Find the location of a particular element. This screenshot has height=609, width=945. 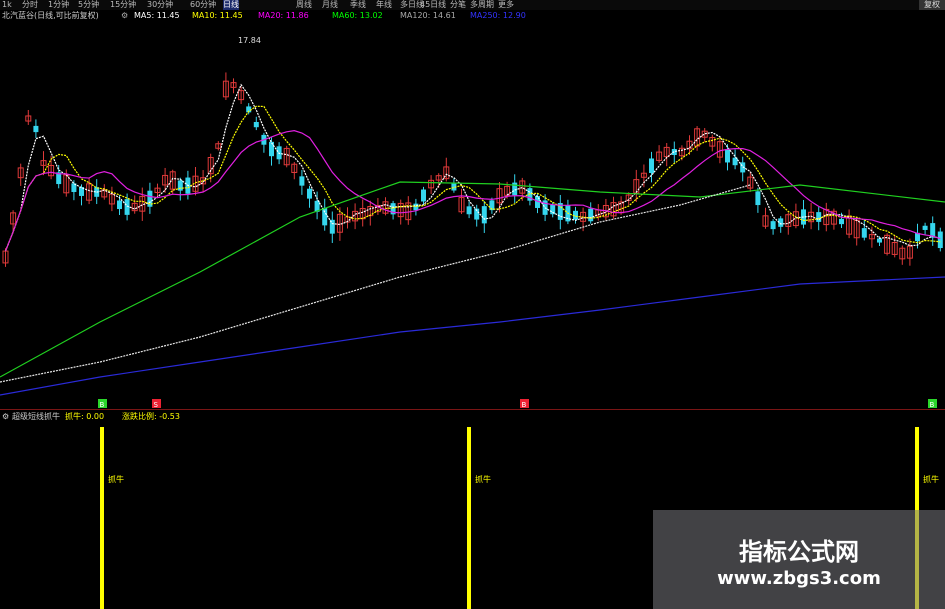

gear-icon: ⚙ is located at coordinates (124, 16).